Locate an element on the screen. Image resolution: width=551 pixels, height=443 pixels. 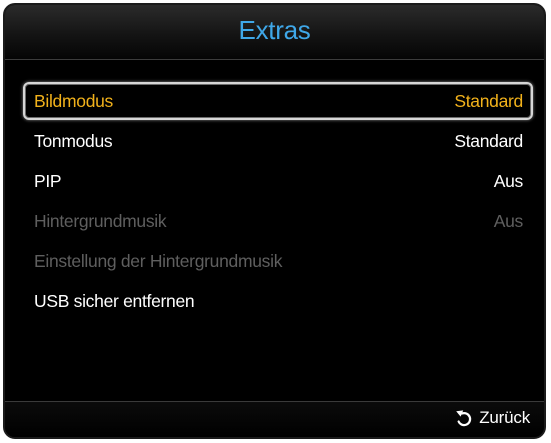
menu-item-einstellung-hintergrundmusik: Einstellung der Hintergrundmusik is located at coordinates (278, 261).